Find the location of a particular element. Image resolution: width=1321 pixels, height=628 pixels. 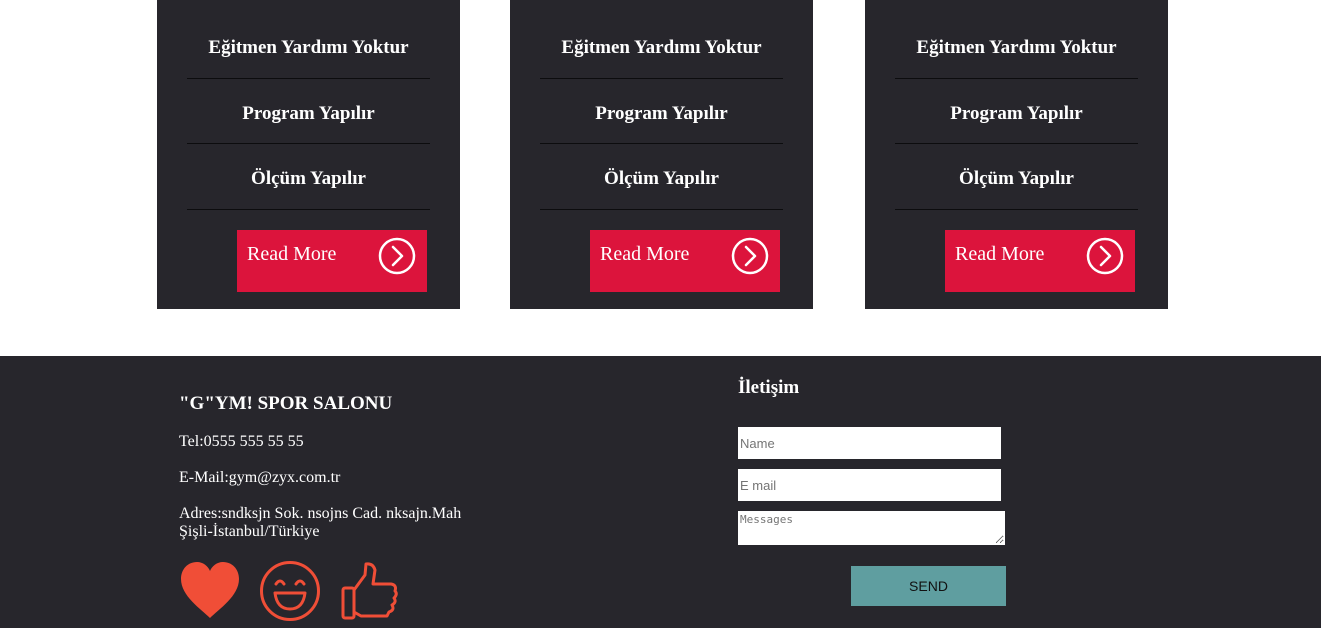

footer-address-line: Şişli-İstanbul/Türkiye is located at coordinates (249, 531).